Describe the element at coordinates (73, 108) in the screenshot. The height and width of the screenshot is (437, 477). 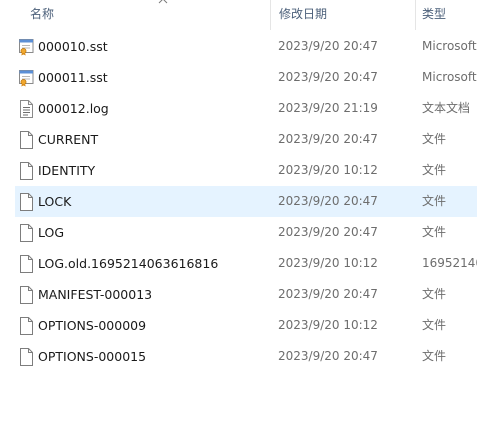
I see `file-name: 000012.log` at that location.